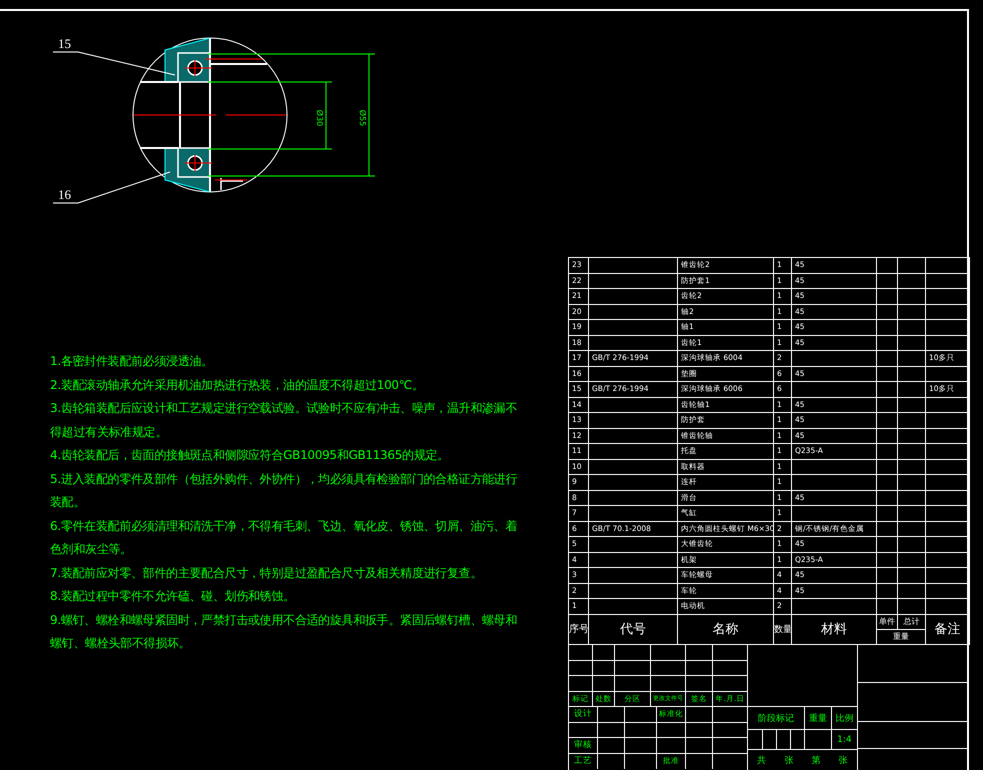  What do you see at coordinates (777, 718) in the screenshot?
I see `table-cell: 阶段标记` at bounding box center [777, 718].